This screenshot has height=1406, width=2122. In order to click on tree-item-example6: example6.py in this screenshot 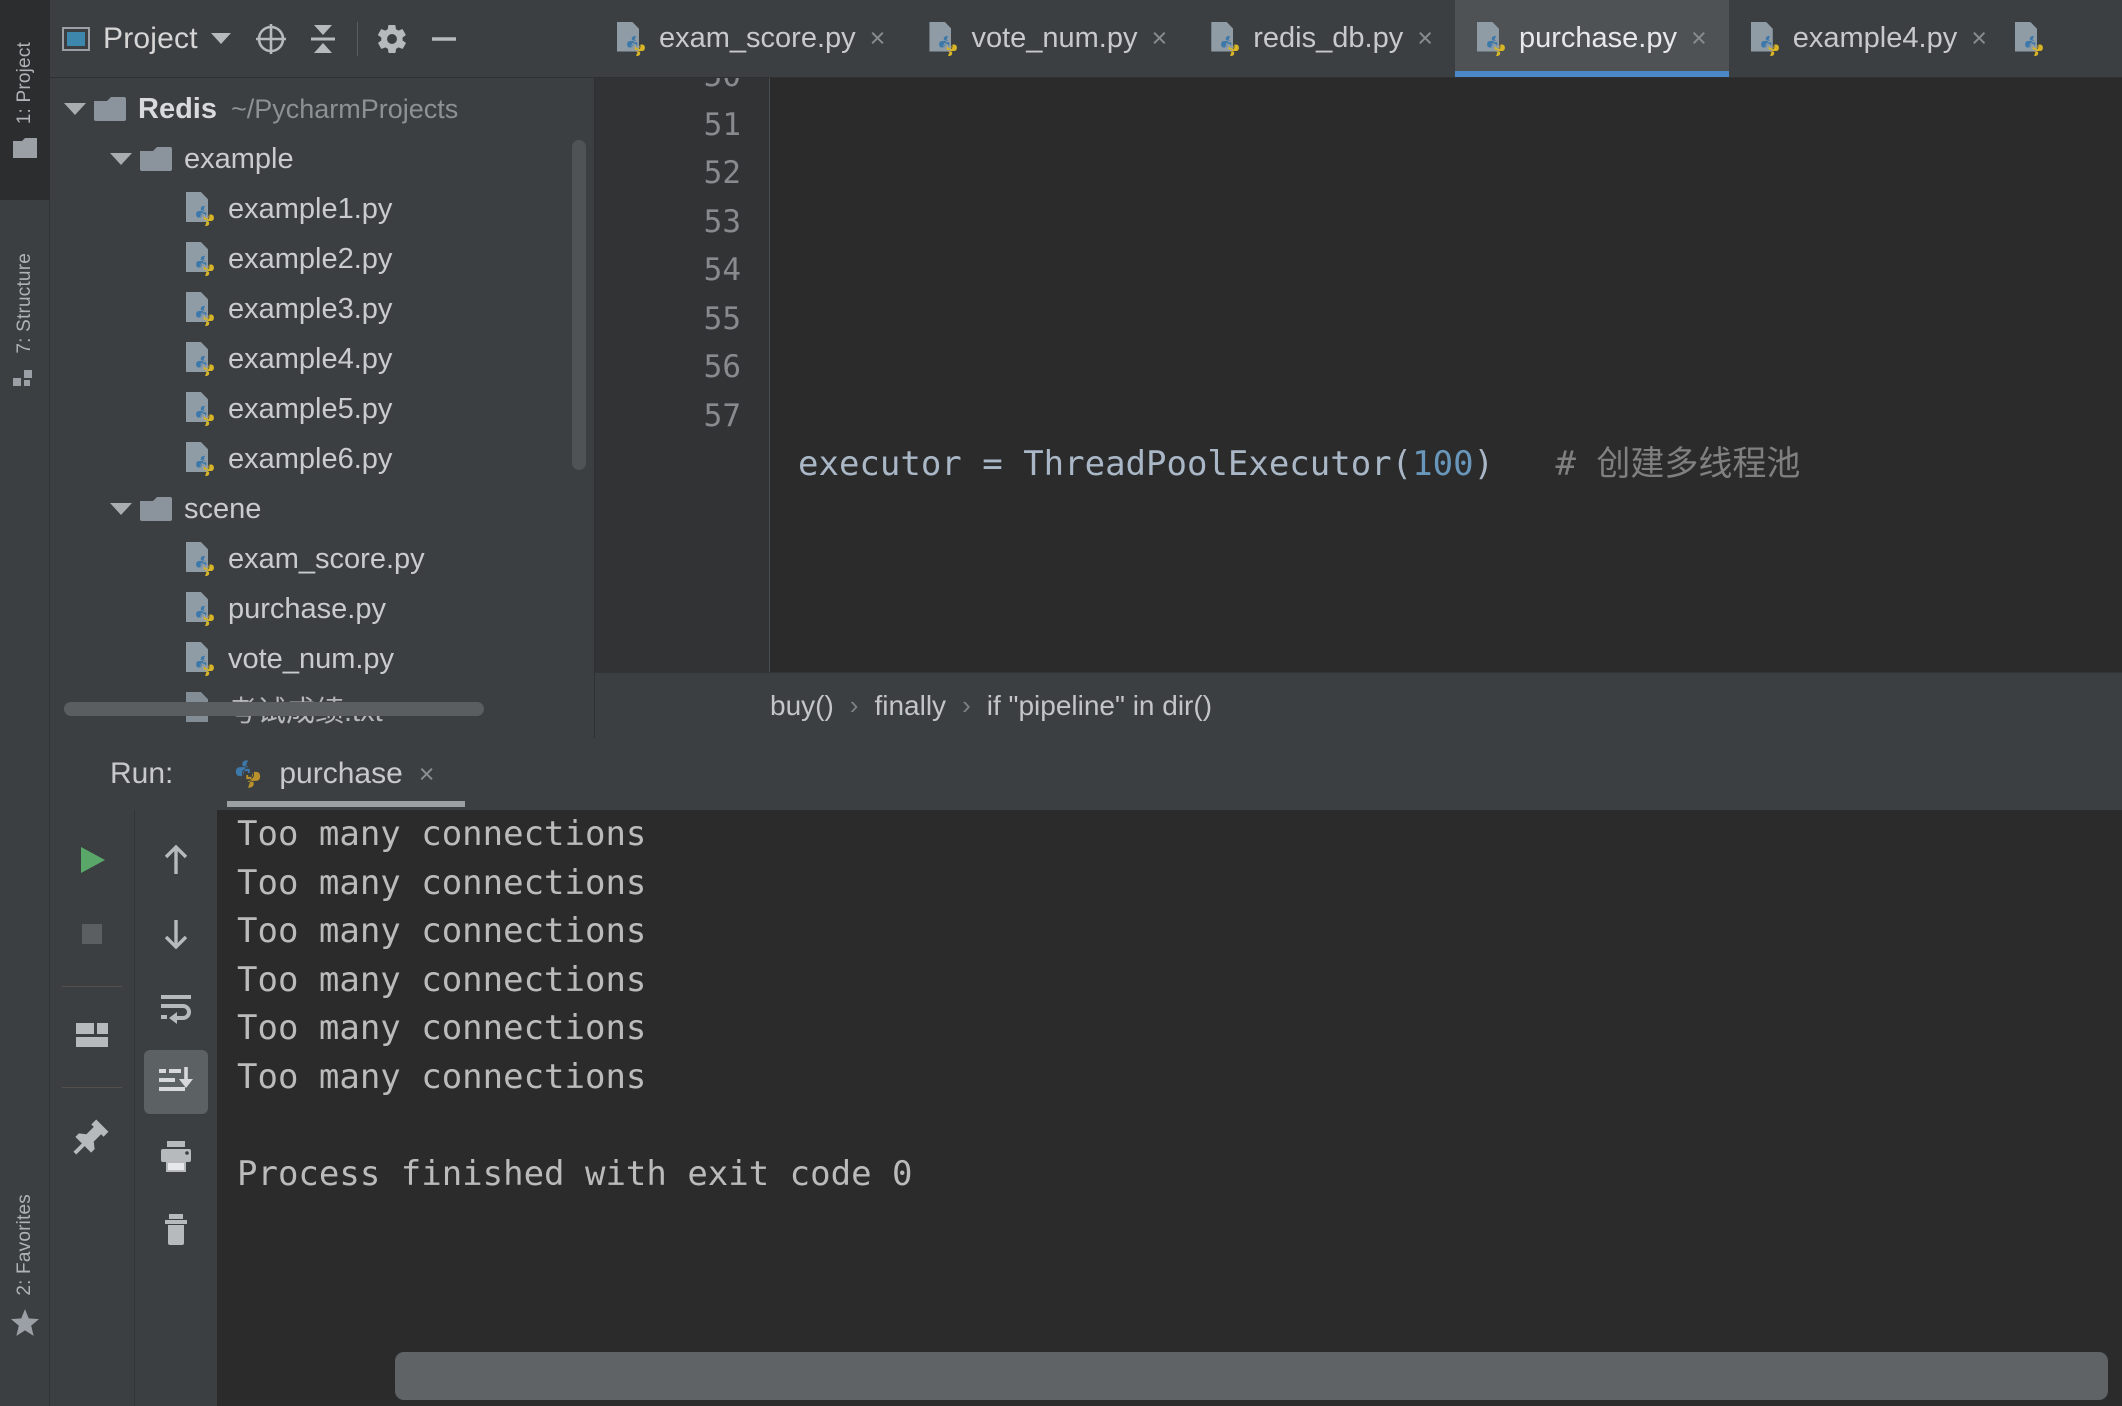, I will do `click(322, 459)`.